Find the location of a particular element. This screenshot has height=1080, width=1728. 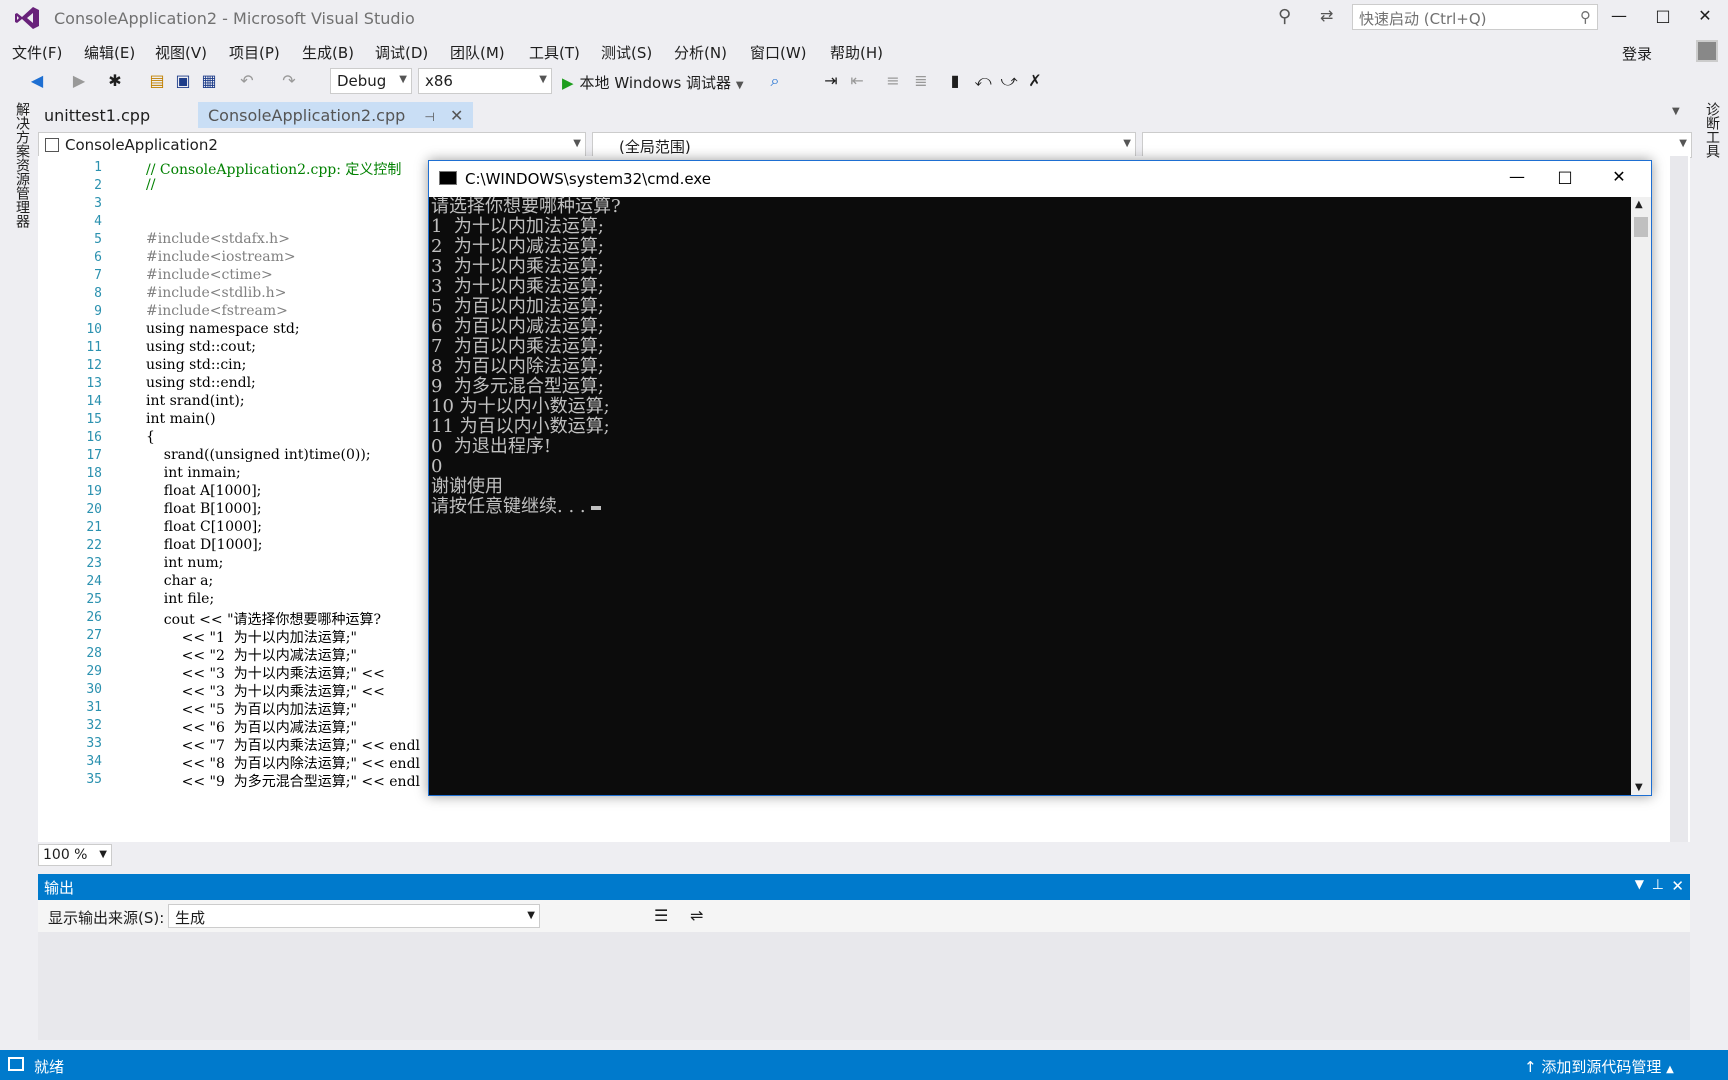

forward-icon: ▶ is located at coordinates (79, 81).